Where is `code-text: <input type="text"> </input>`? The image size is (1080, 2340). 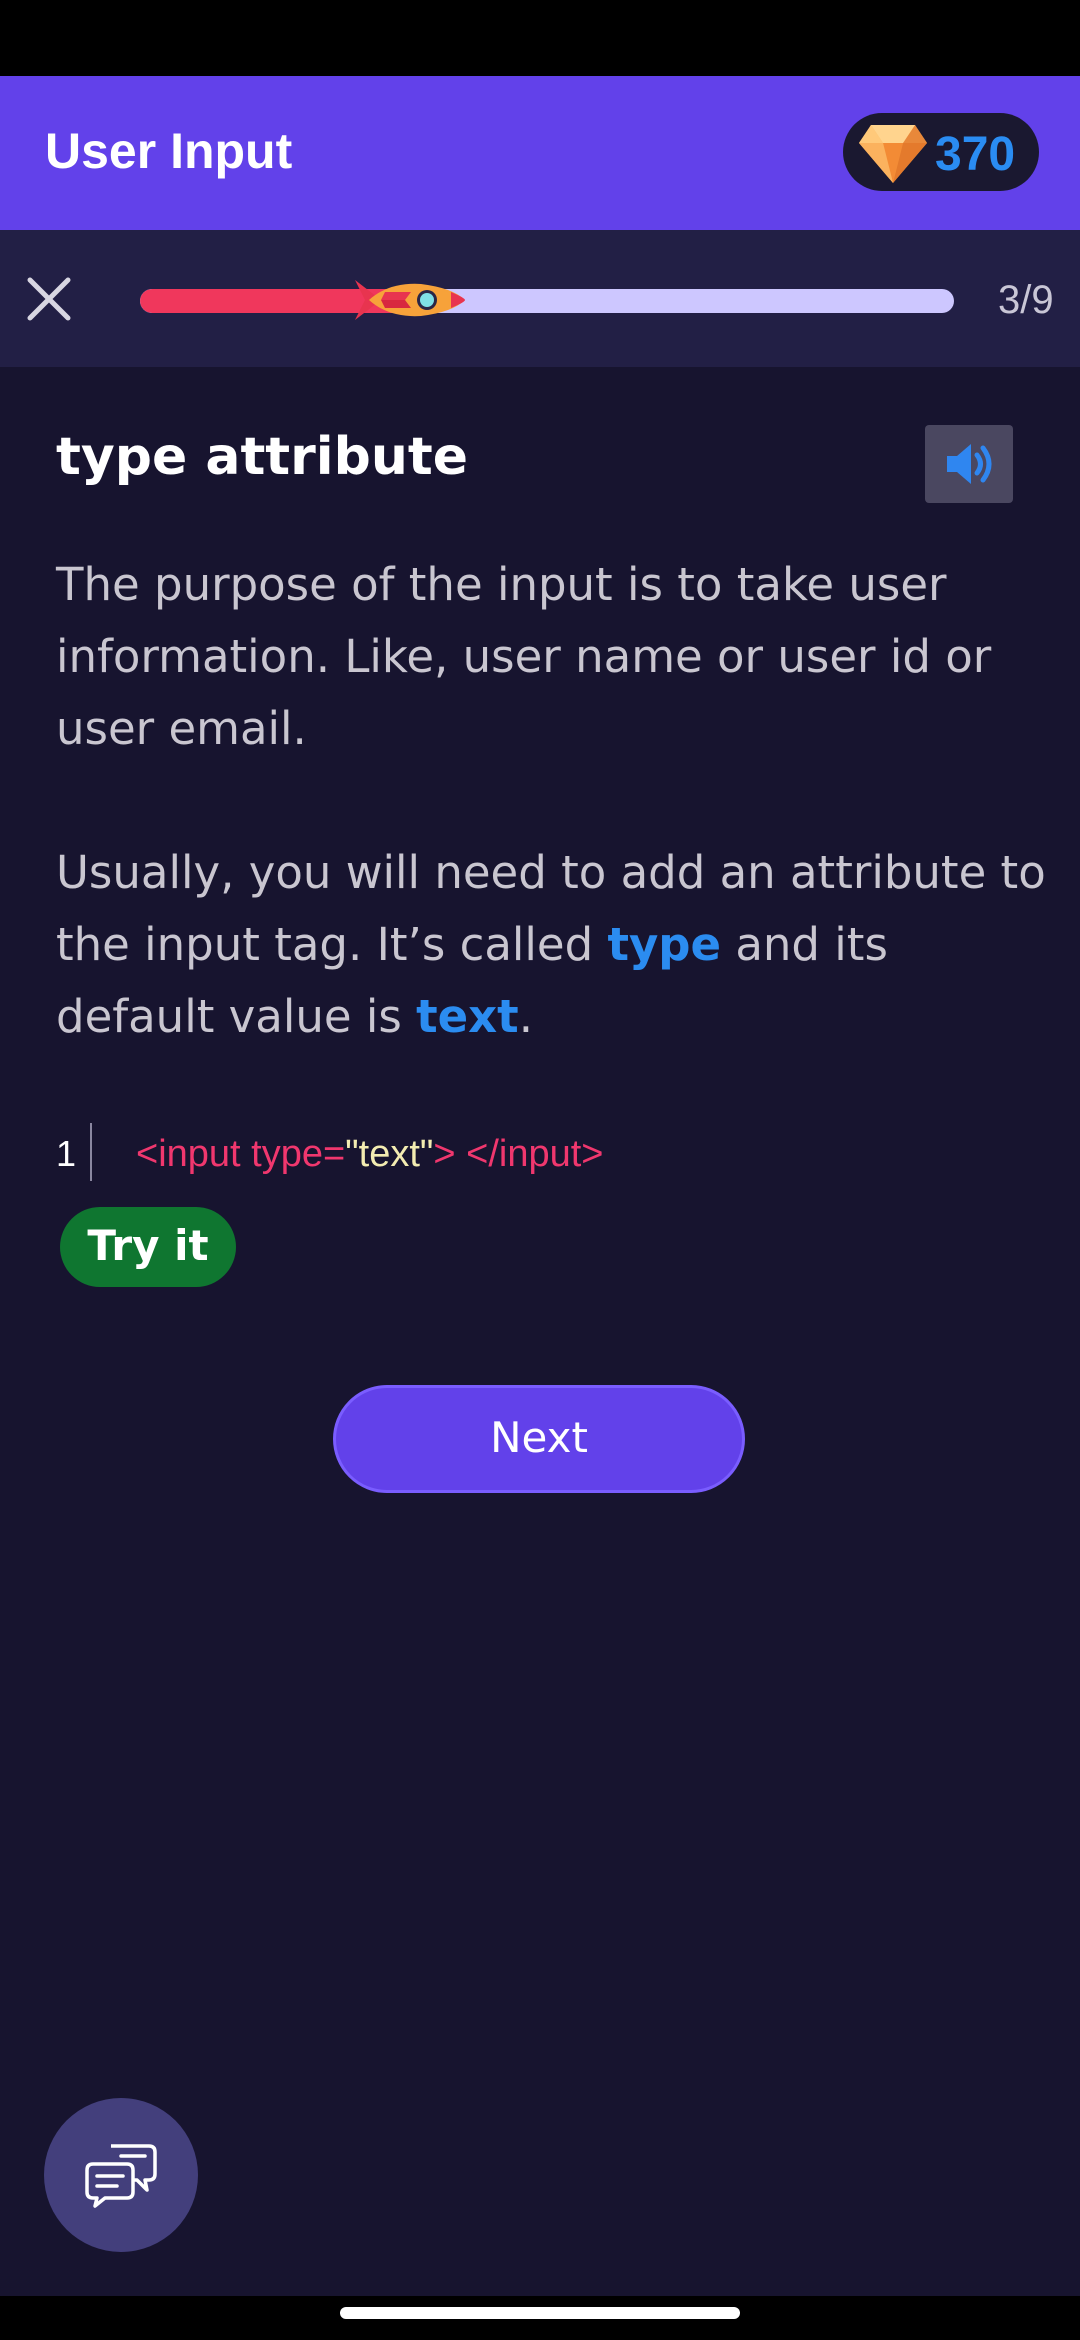 code-text: <input type="text"> </input> is located at coordinates (370, 1154).